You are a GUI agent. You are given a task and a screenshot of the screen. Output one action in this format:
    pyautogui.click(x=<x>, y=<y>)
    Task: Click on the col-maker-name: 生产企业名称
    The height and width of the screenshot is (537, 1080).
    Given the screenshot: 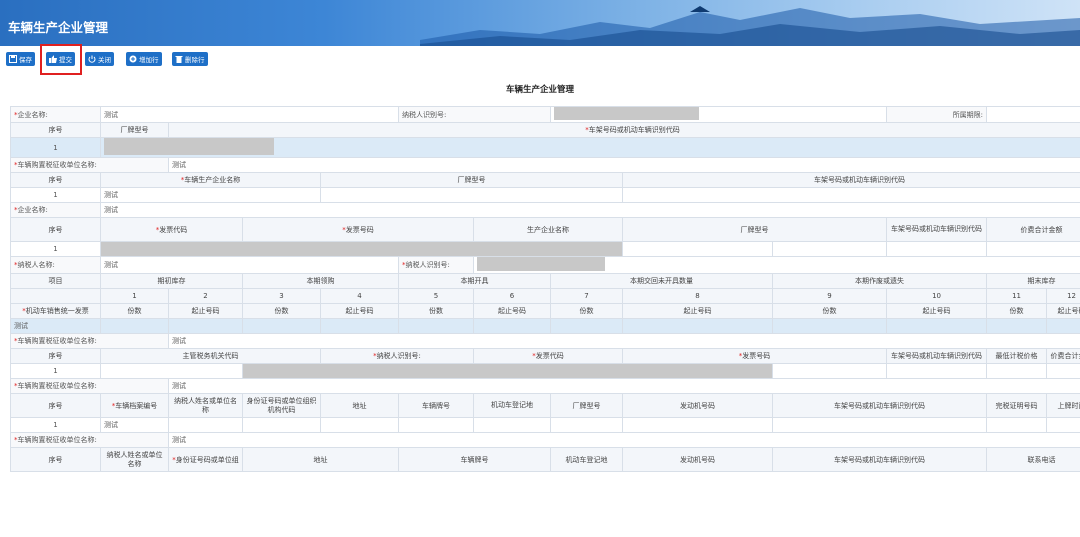 What is the action you would take?
    pyautogui.click(x=548, y=229)
    